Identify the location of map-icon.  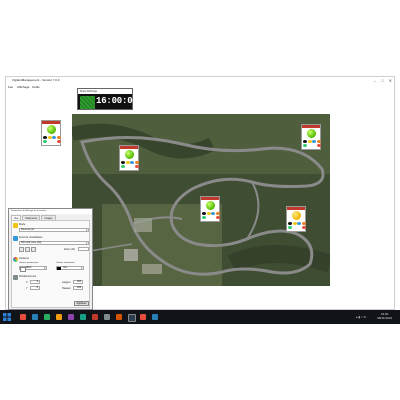
(15, 238).